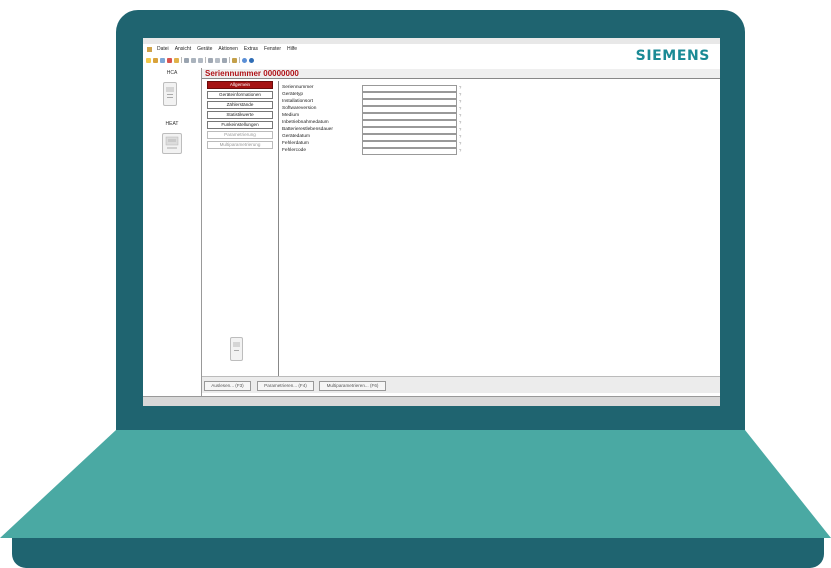 The image size is (831, 568). I want to click on title-bar: Seriennummer 00000000, so click(461, 74).